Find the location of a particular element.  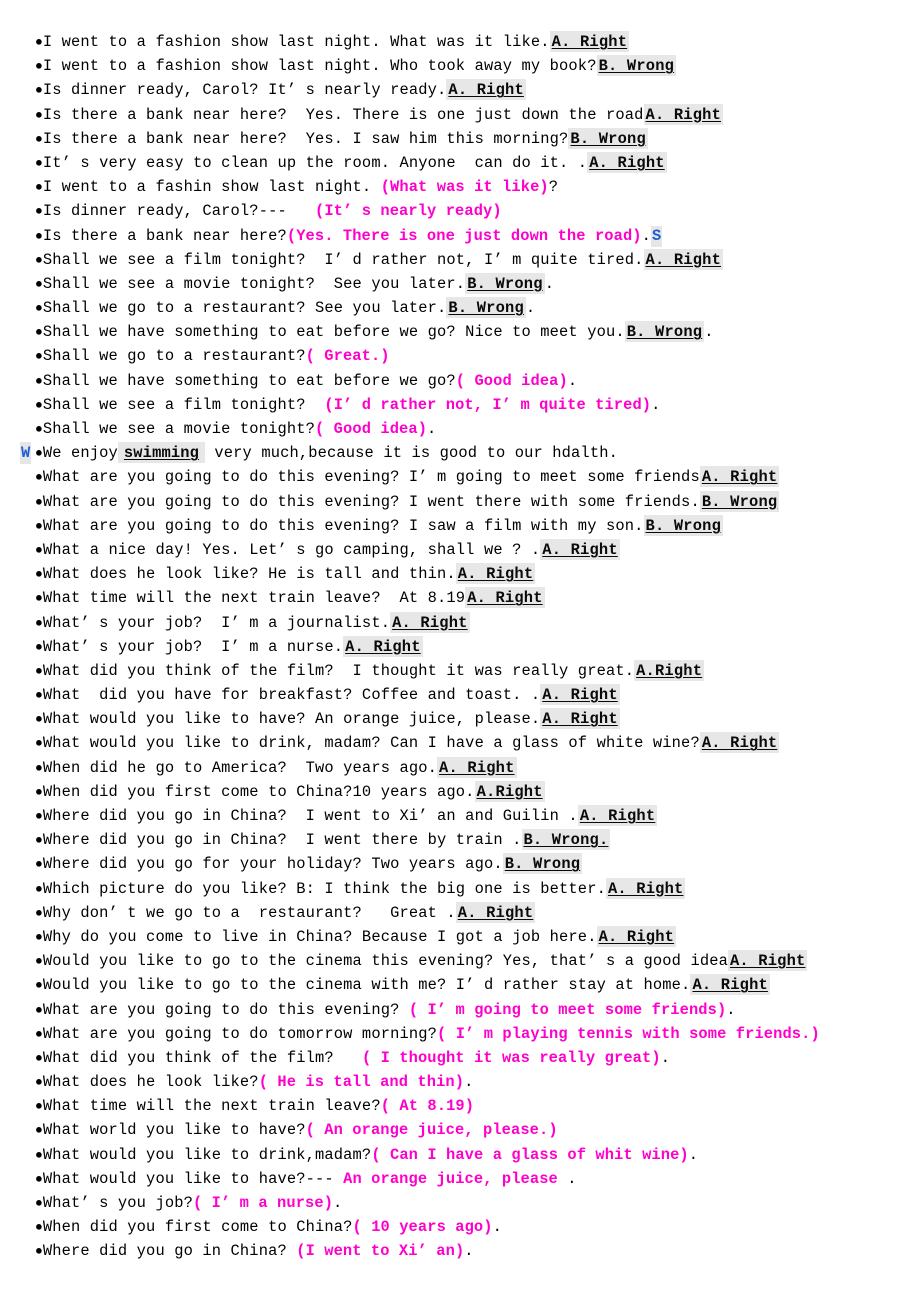

answer-choice-chip: B. Wrong. is located at coordinates (566, 840).